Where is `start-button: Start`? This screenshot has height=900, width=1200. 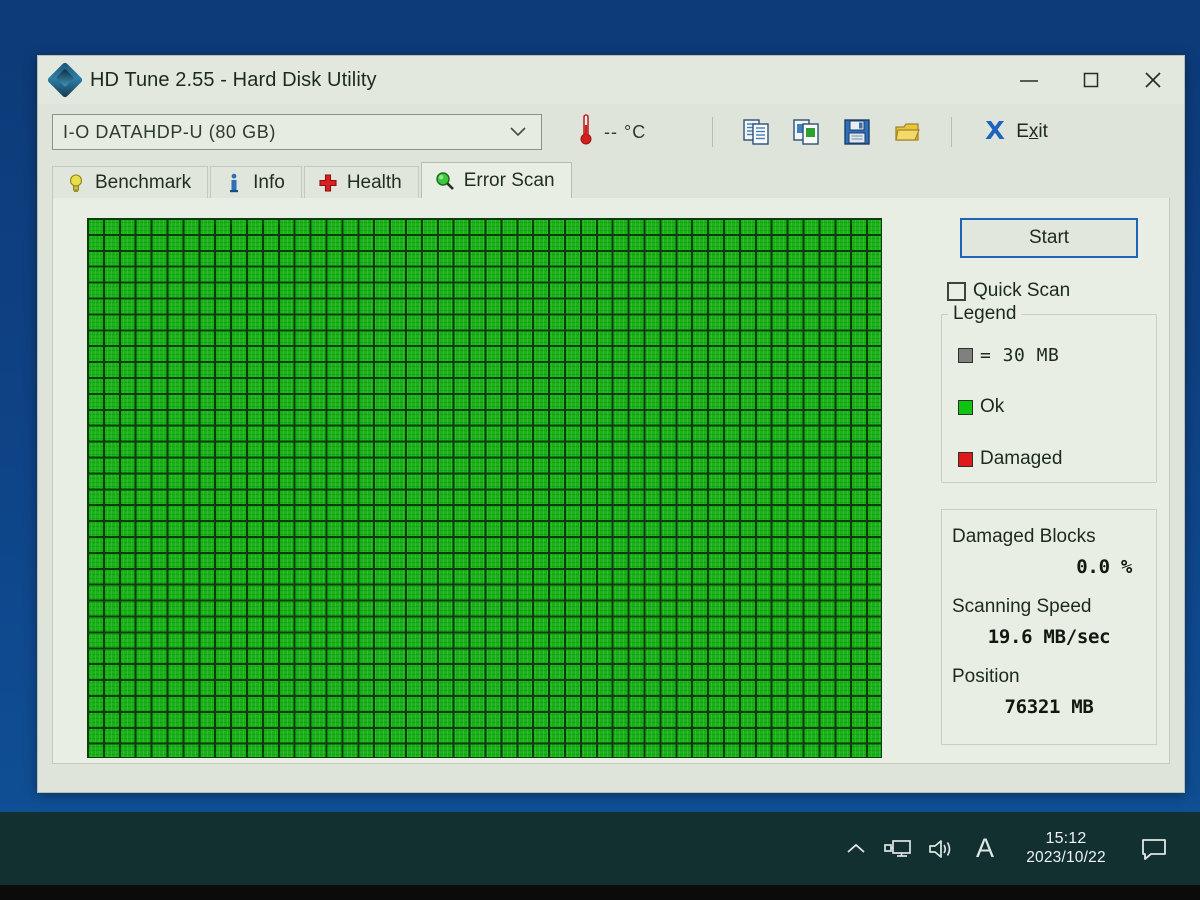
start-button: Start is located at coordinates (1049, 238).